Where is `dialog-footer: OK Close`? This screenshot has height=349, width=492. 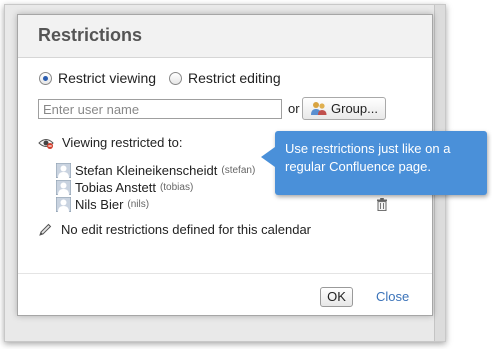
dialog-footer: OK Close is located at coordinates (225, 294).